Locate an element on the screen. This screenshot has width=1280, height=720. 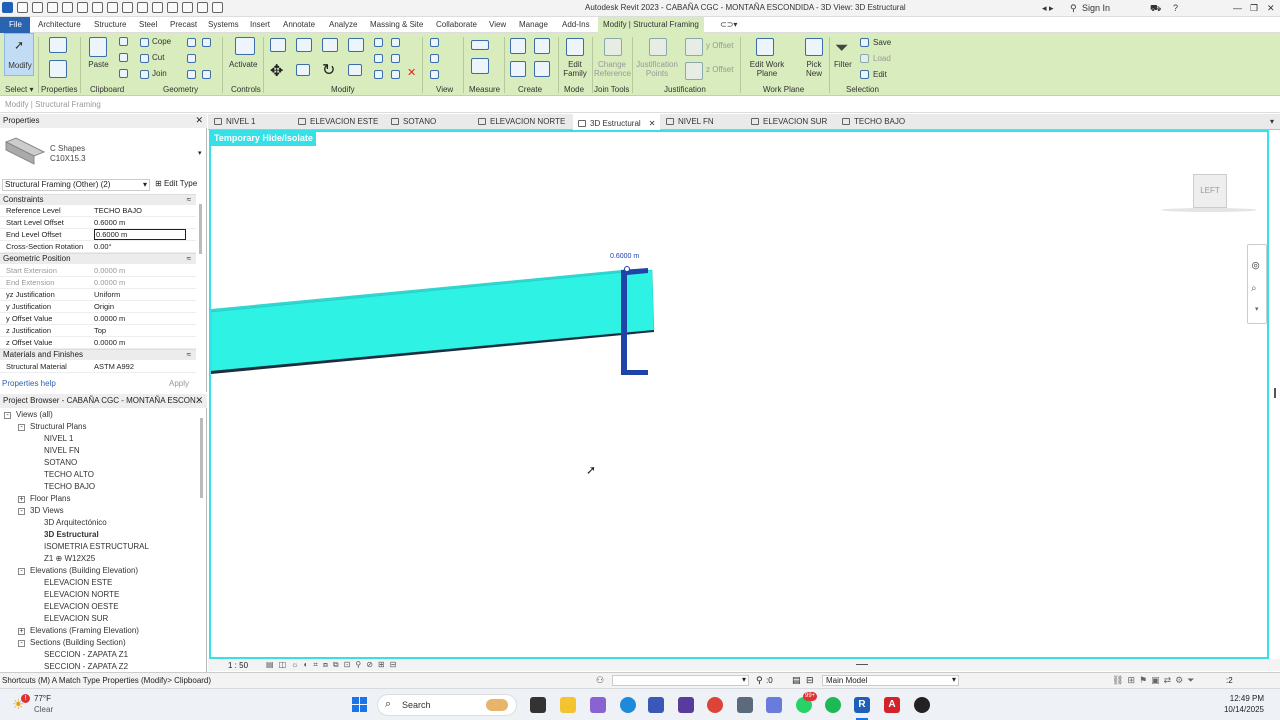
create-group-icon is located at coordinates (518, 69).